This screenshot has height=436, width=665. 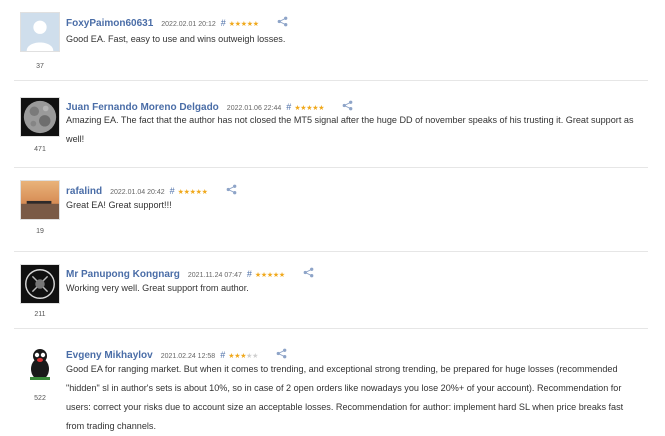 I want to click on review-meta: FoxyPaimon60631 2022.02.01 20:12 # ★★★★★, so click(x=177, y=21).